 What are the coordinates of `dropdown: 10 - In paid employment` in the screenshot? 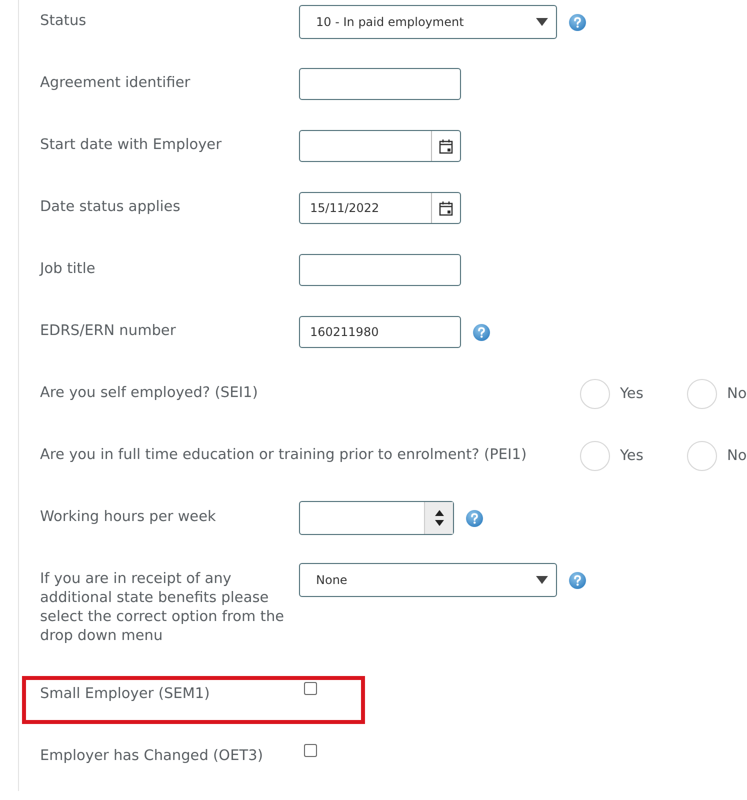 It's located at (428, 22).